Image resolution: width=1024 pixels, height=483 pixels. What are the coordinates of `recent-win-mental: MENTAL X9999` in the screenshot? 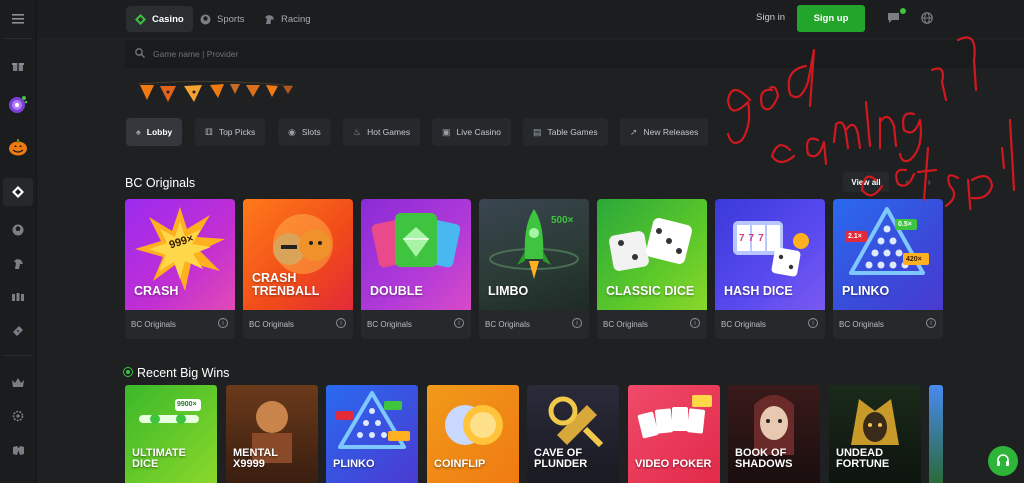 It's located at (272, 434).